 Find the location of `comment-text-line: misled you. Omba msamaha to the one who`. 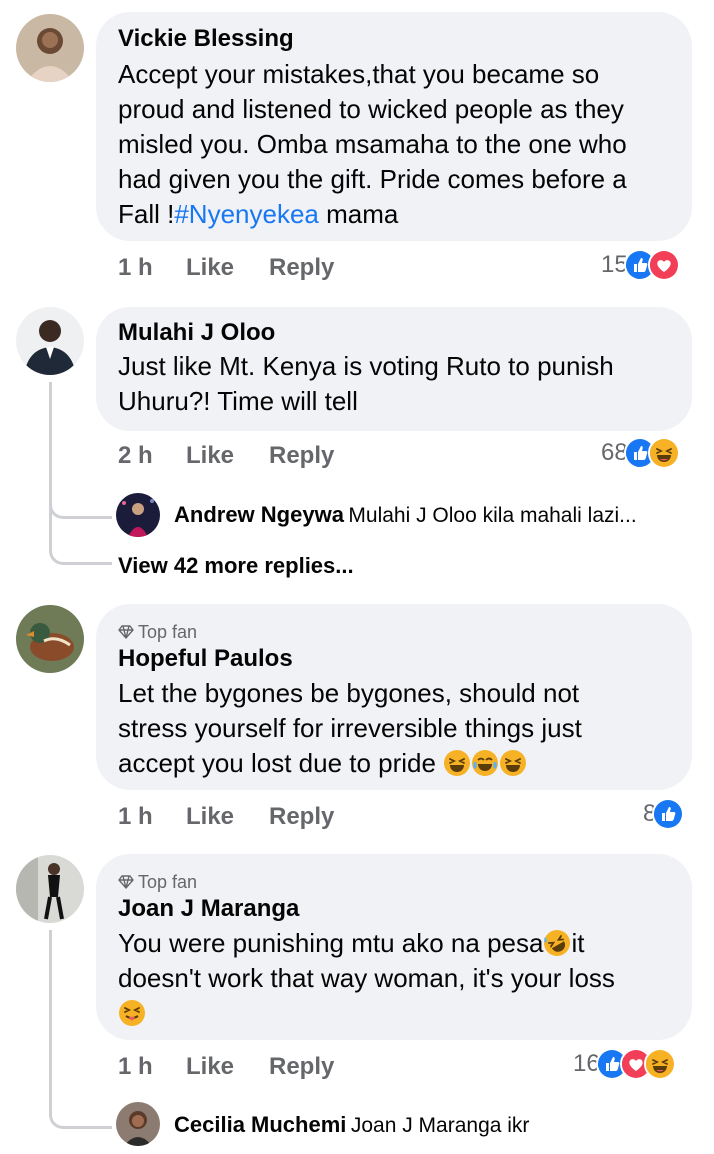

comment-text-line: misled you. Omba msamaha to the one who is located at coordinates (372, 144).